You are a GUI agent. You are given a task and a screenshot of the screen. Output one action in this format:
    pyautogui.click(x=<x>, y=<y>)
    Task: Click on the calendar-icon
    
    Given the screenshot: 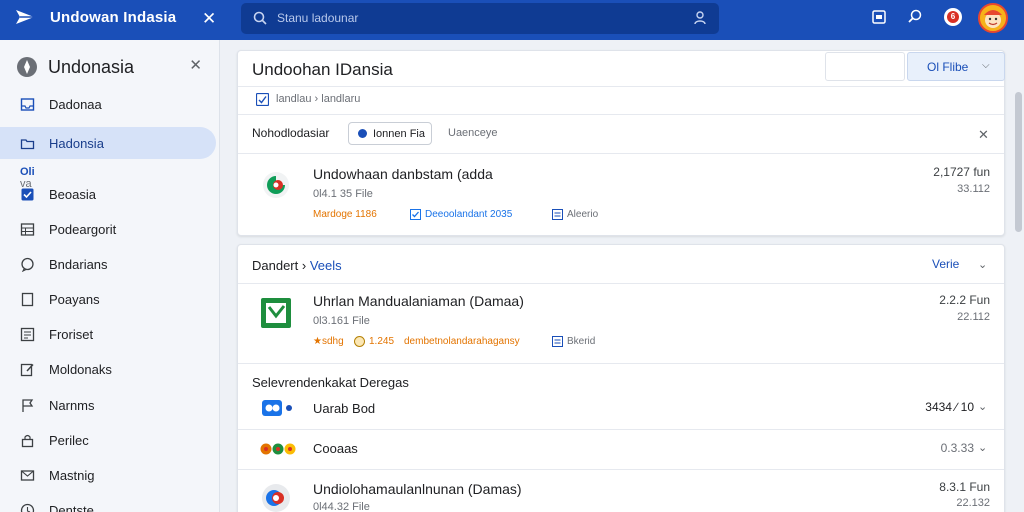 What is the action you would take?
    pyautogui.click(x=879, y=17)
    